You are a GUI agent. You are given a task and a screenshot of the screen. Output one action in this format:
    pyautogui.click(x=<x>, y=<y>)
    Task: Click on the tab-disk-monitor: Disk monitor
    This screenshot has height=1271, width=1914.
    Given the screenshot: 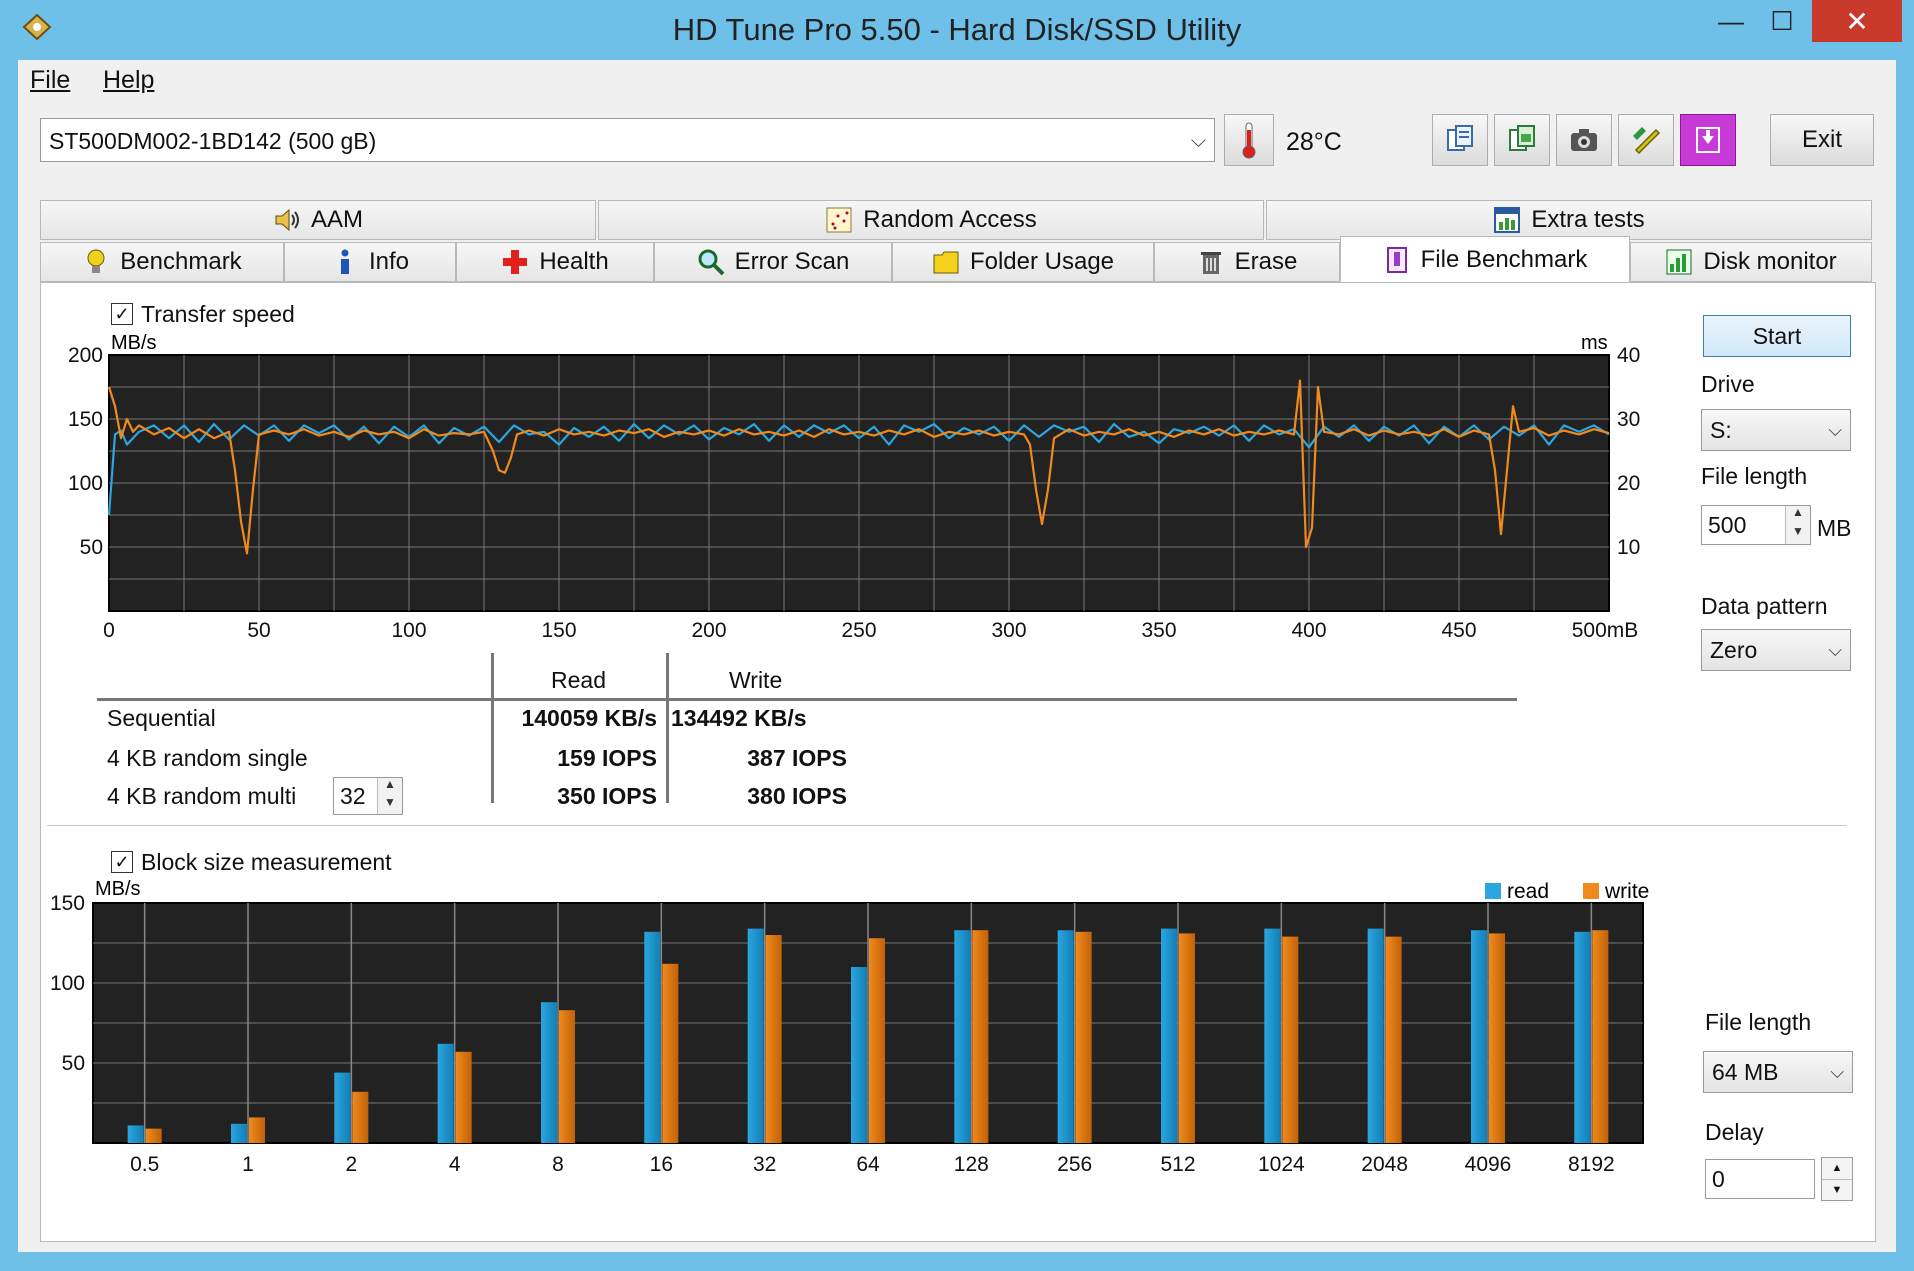 What is the action you would take?
    pyautogui.click(x=1751, y=262)
    